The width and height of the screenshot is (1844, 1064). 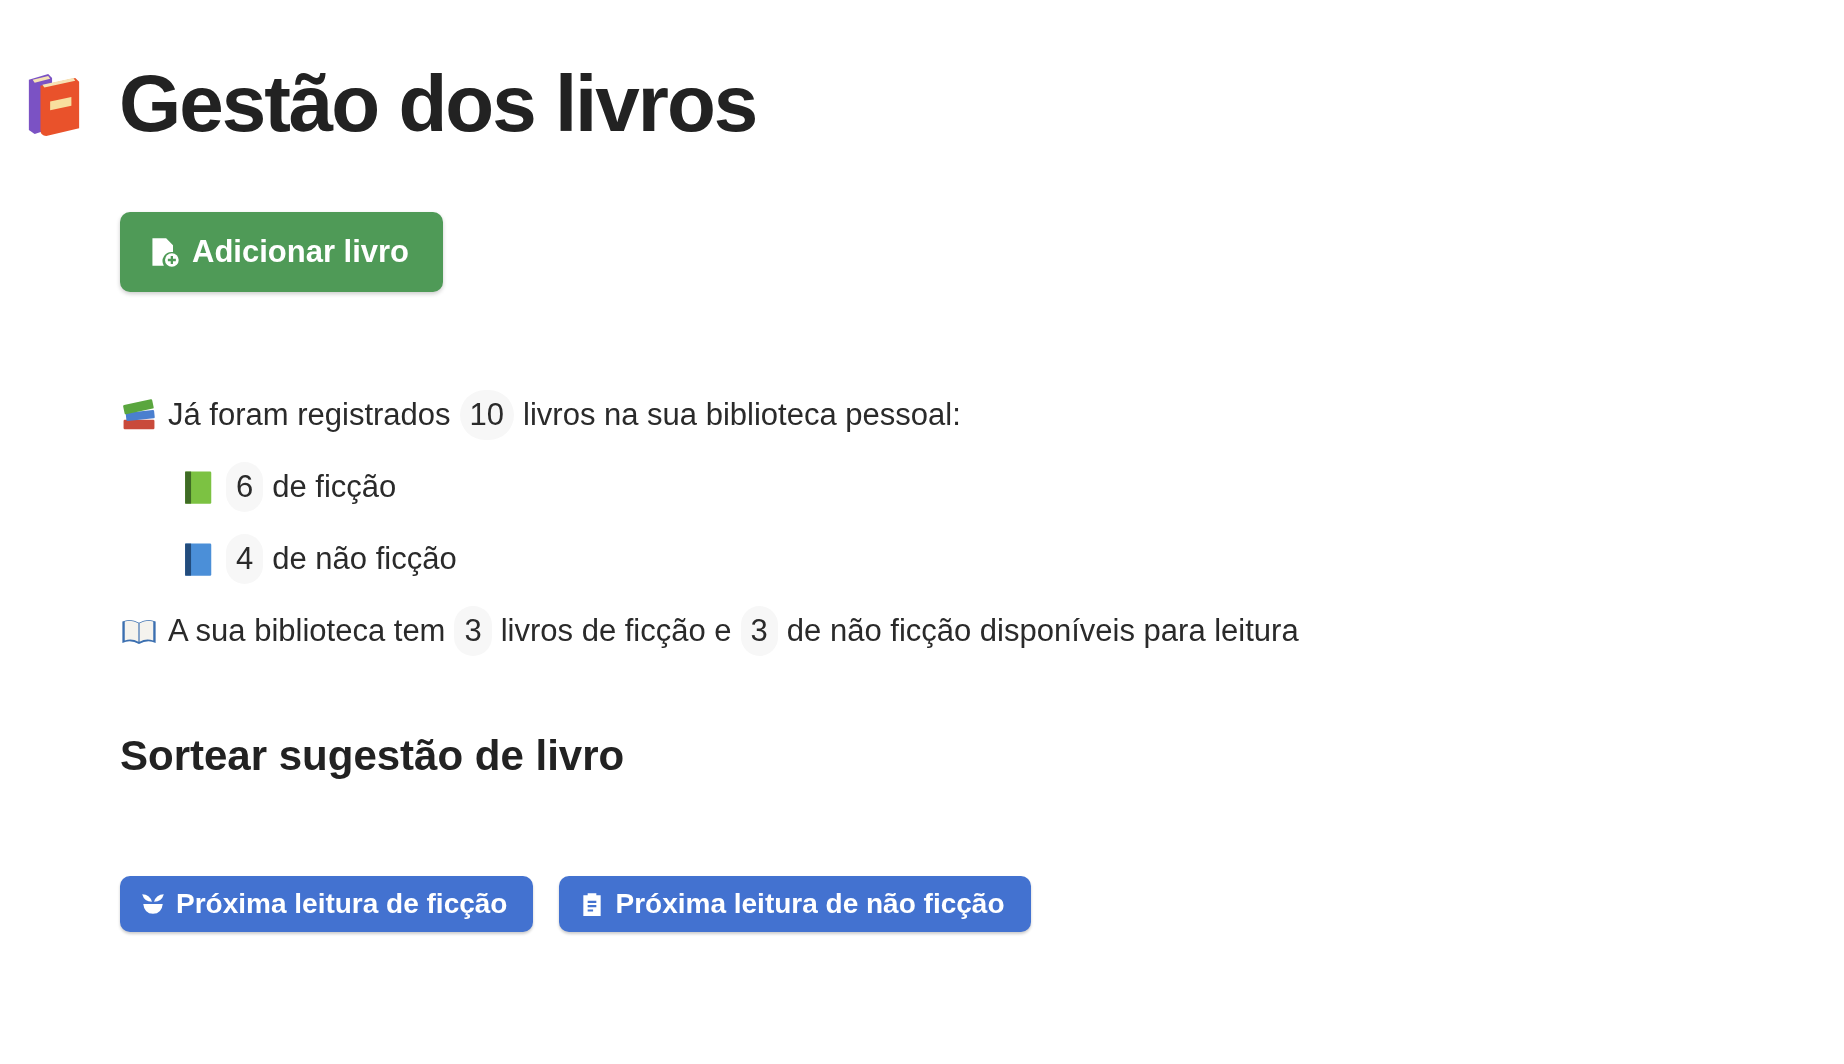 I want to click on summary-text: 6 de ficção, so click(x=311, y=487).